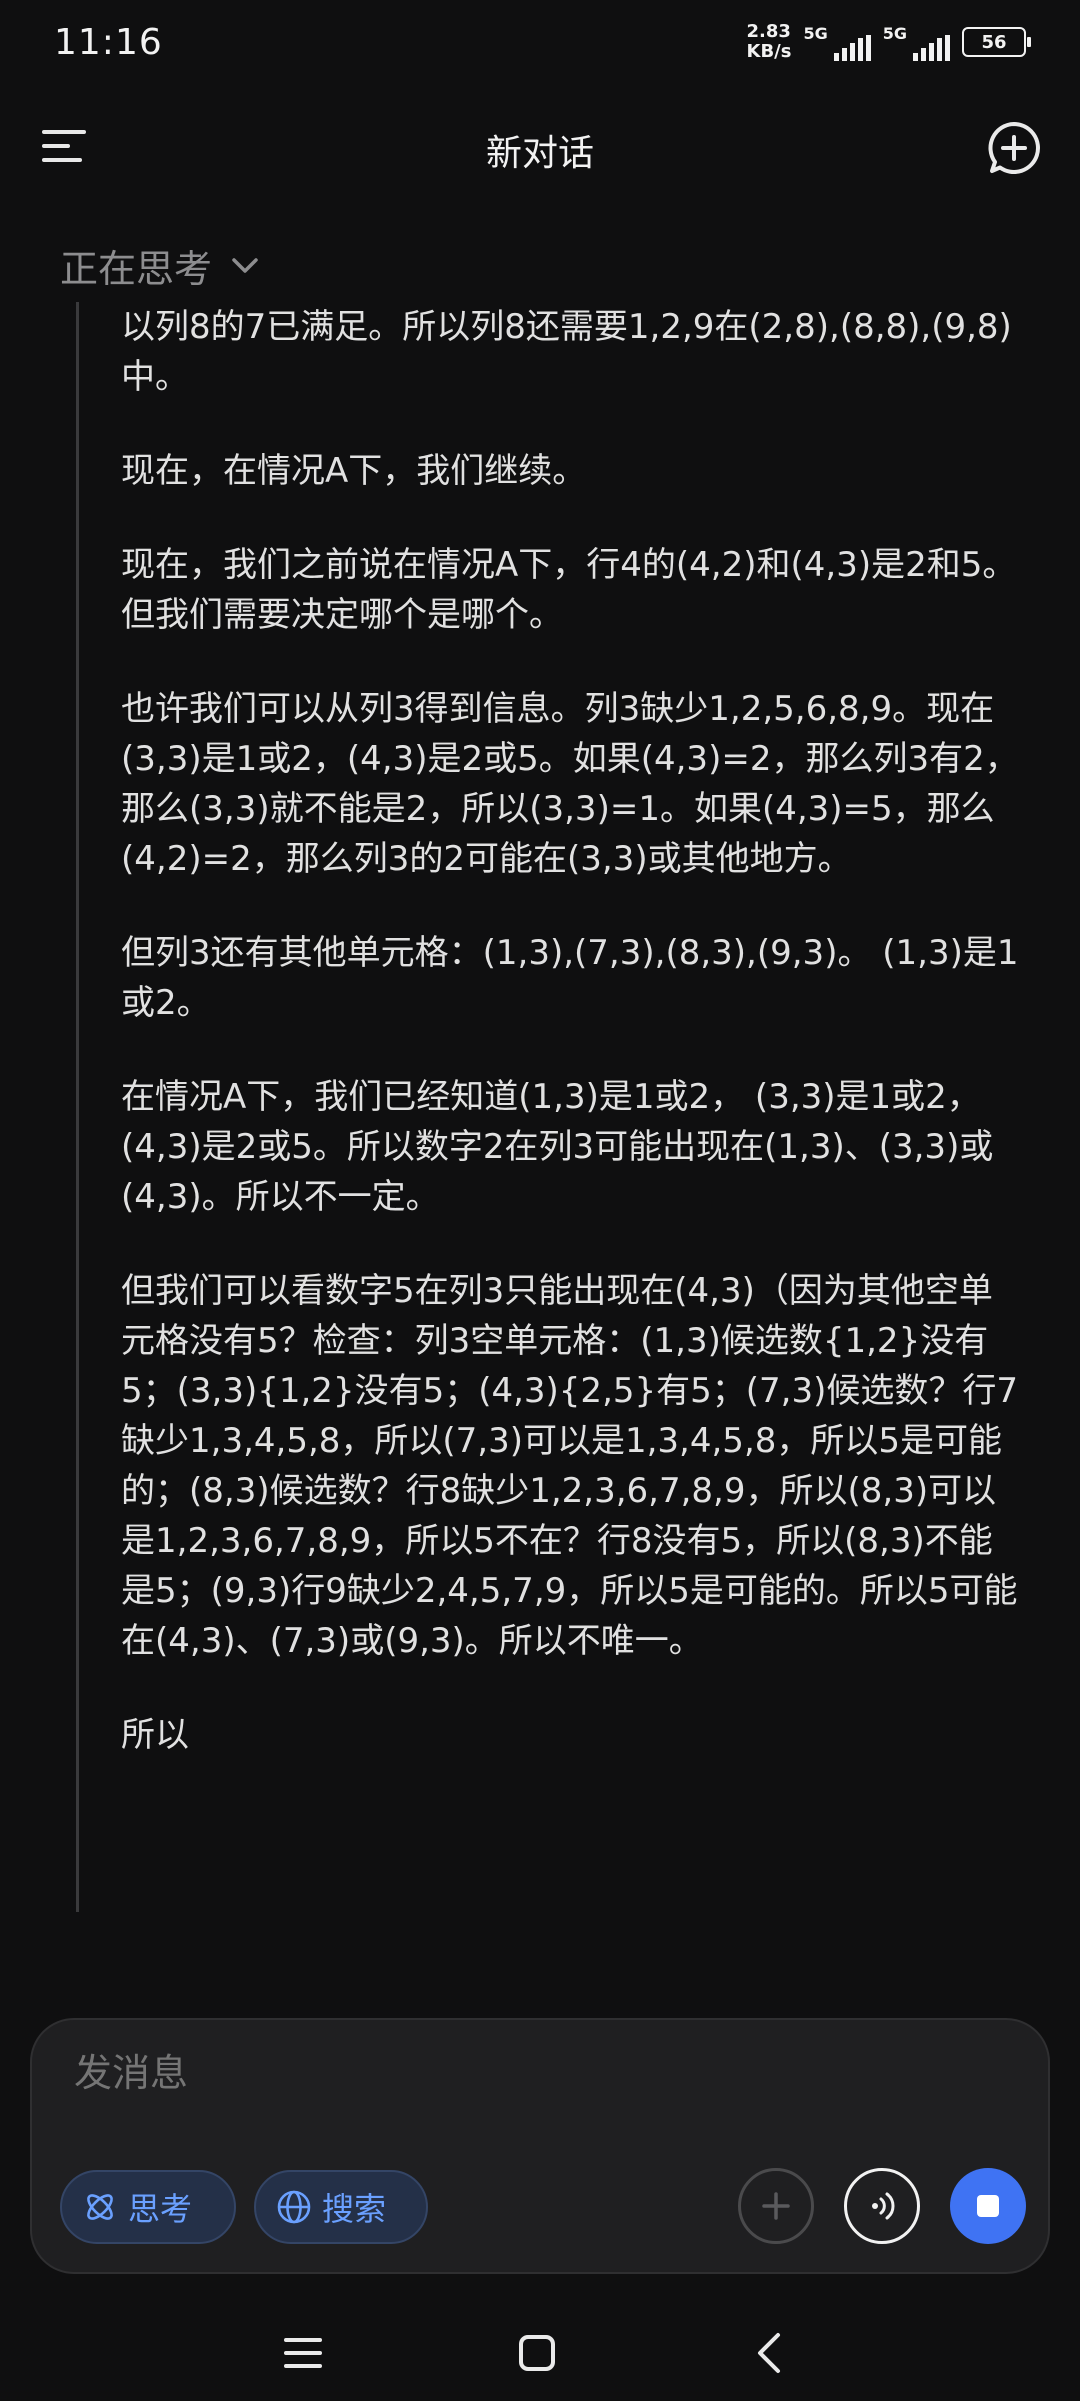 This screenshot has width=1080, height=2401. I want to click on app-header: 新对话, so click(540, 150).